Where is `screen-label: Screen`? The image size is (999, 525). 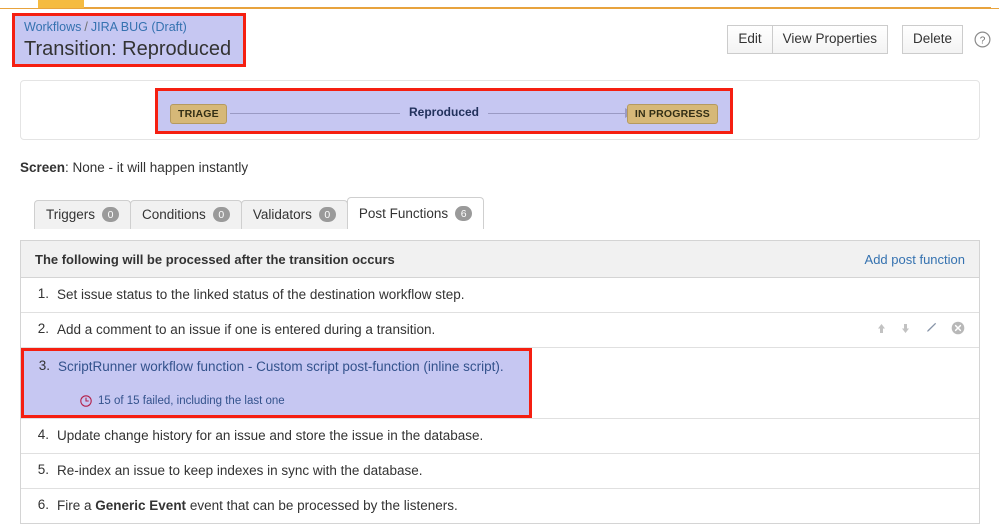 screen-label: Screen is located at coordinates (43, 167).